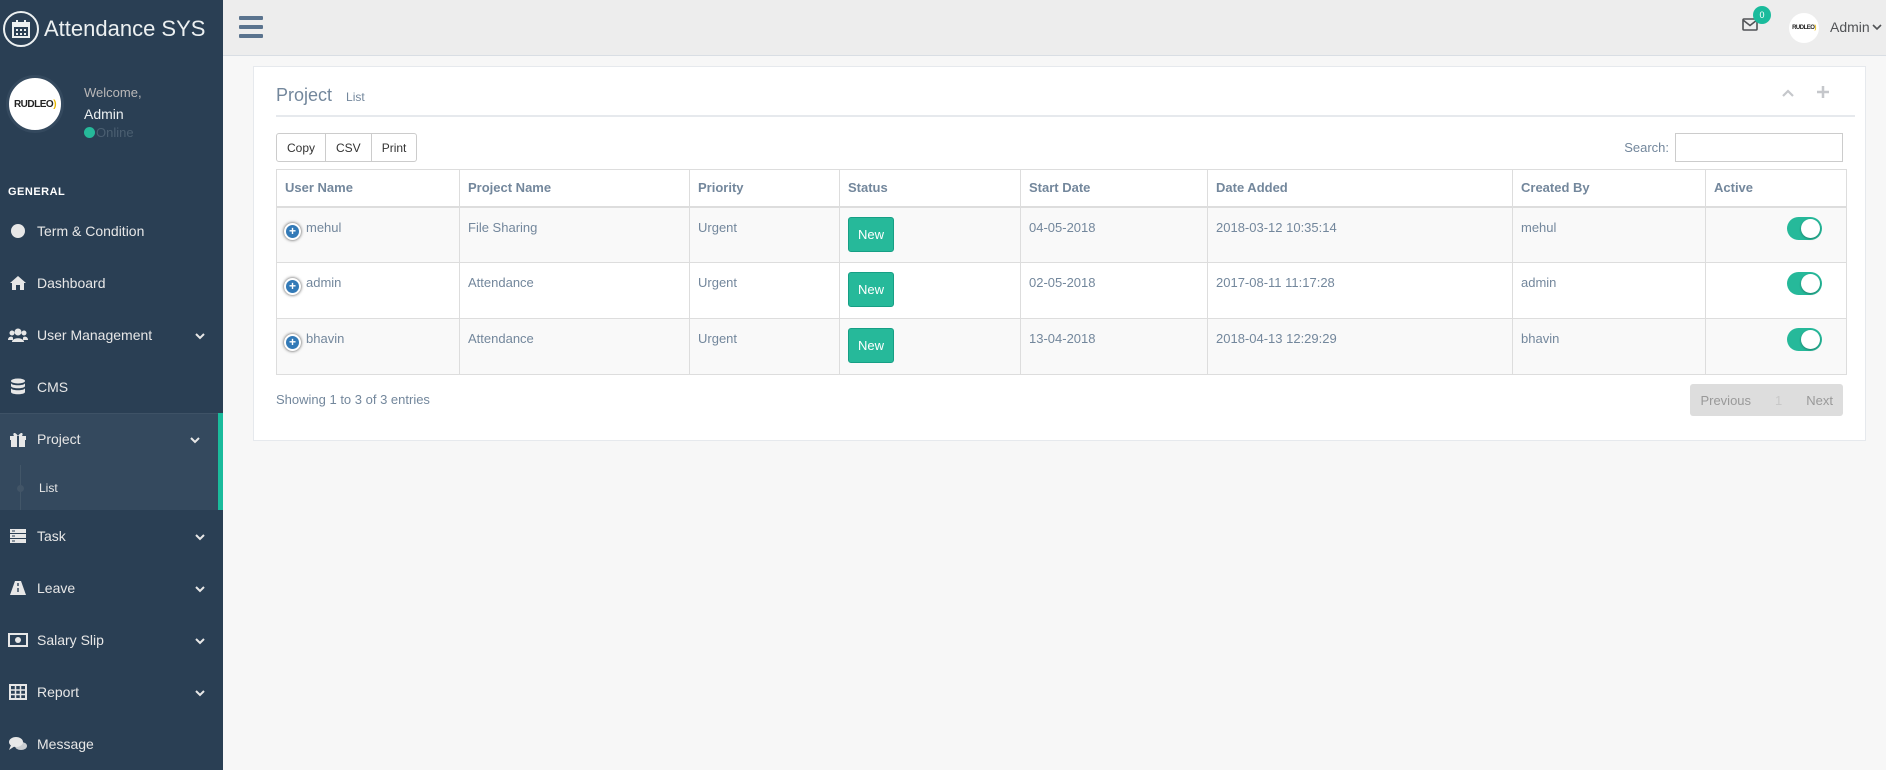 This screenshot has height=770, width=1886. What do you see at coordinates (1065, 116) in the screenshot?
I see `panel-divider` at bounding box center [1065, 116].